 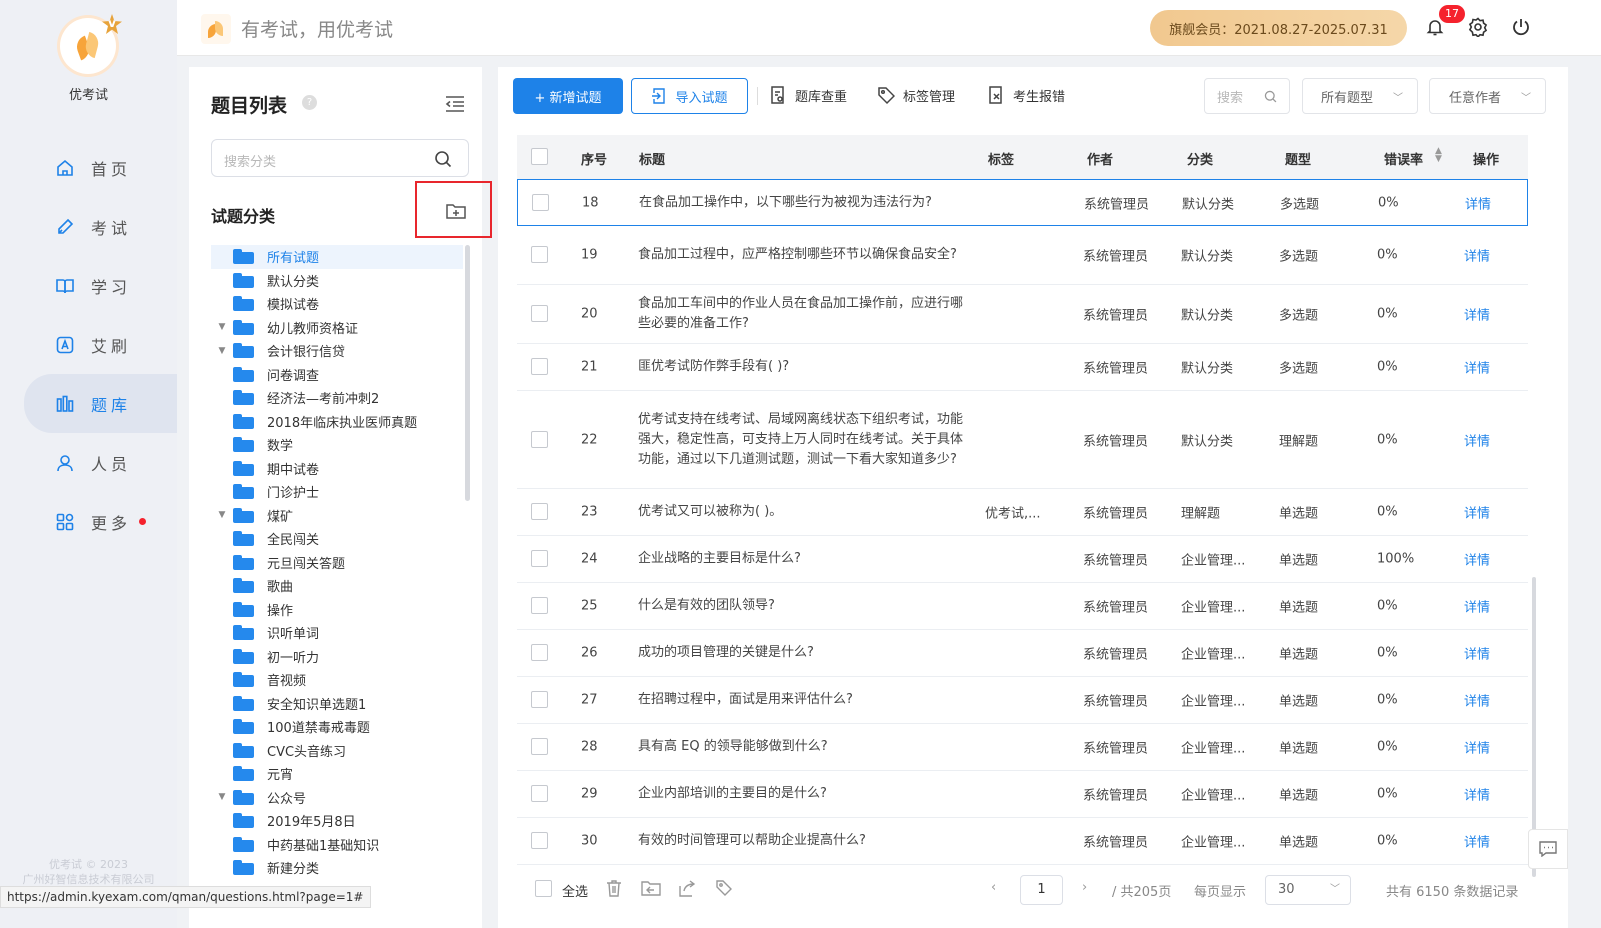 I want to click on tree-item: 新建分类, so click(x=337, y=868).